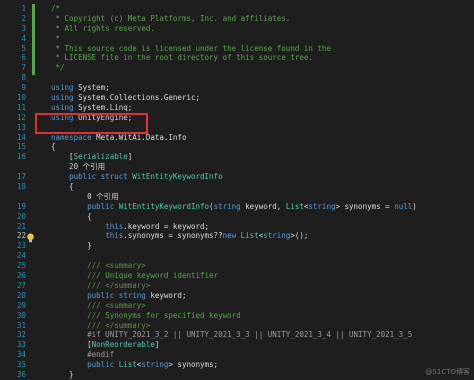 This screenshot has width=474, height=380. I want to click on code-line: 30 /// Synonyms for specified keyword, so click(237, 316).